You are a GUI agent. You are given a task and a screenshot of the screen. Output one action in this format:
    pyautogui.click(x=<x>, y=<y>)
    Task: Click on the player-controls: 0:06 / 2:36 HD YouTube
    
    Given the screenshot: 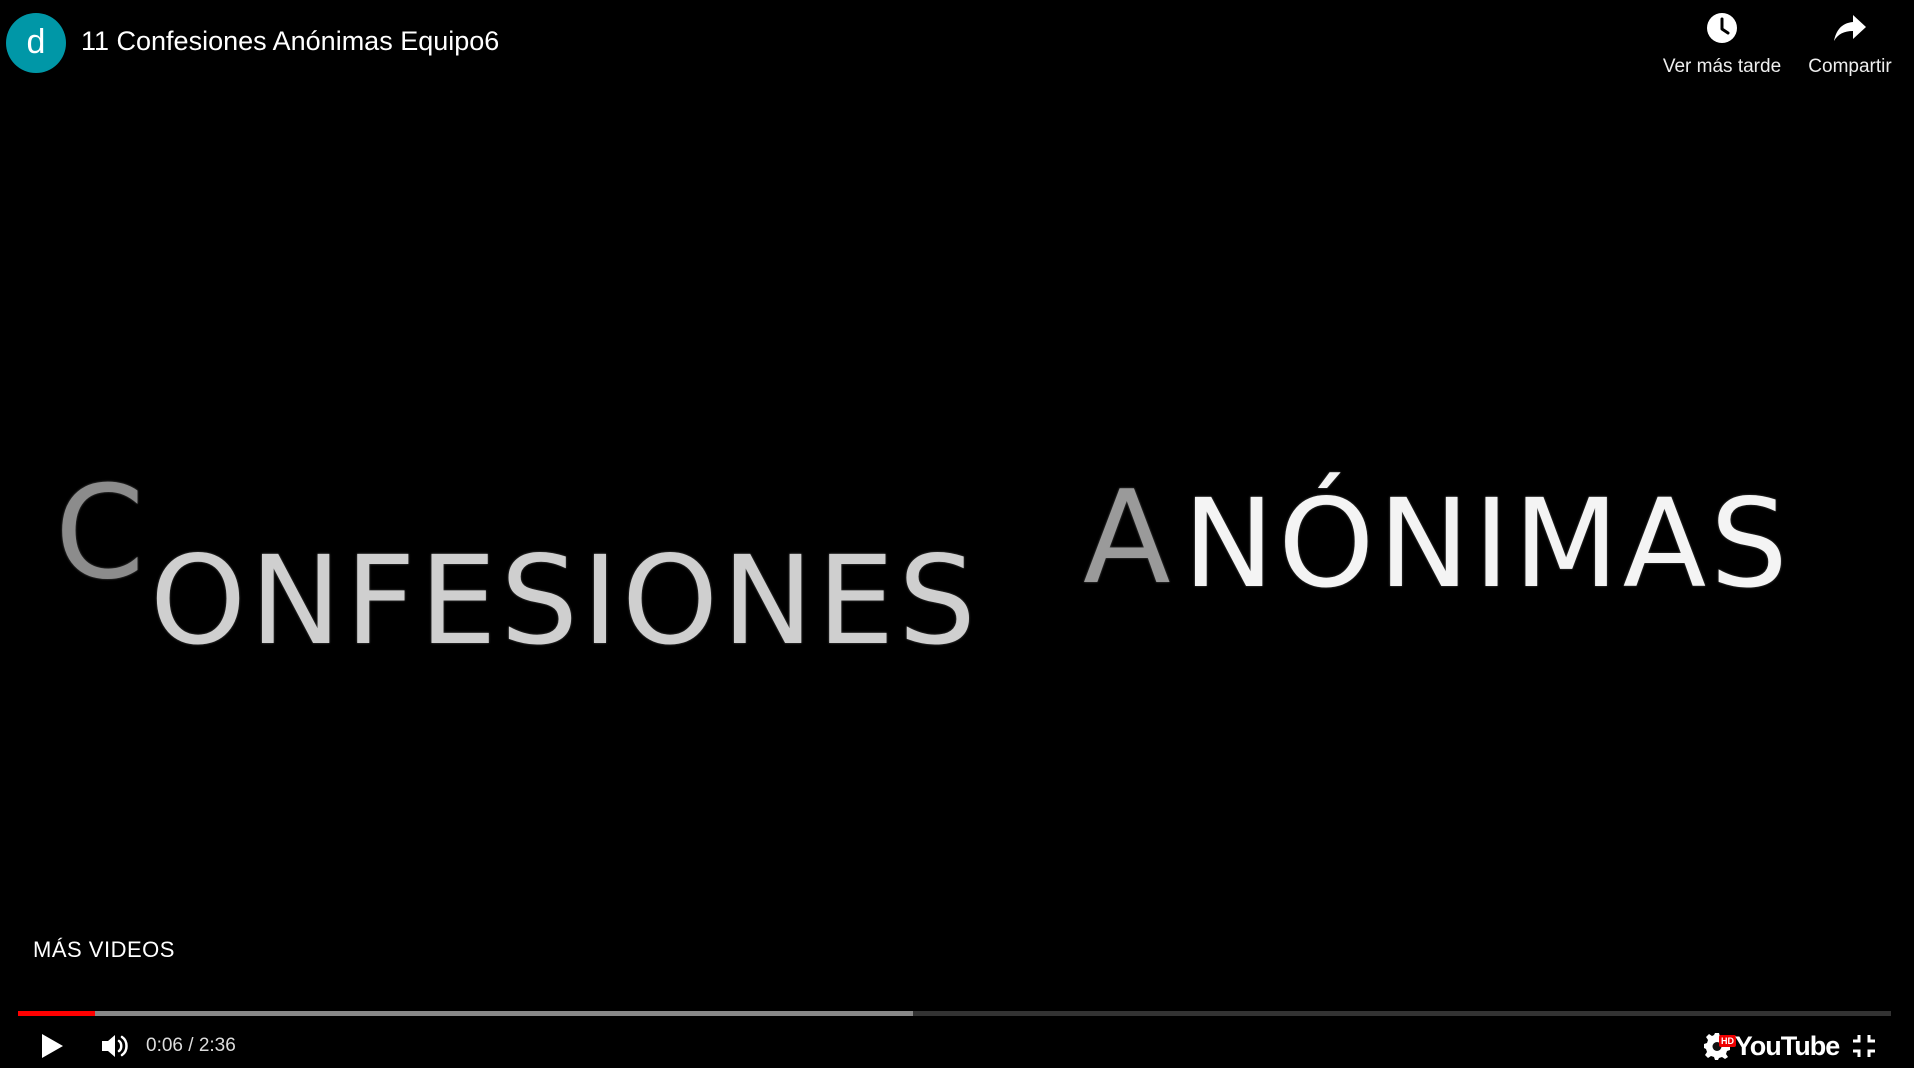 What is the action you would take?
    pyautogui.click(x=957, y=1046)
    